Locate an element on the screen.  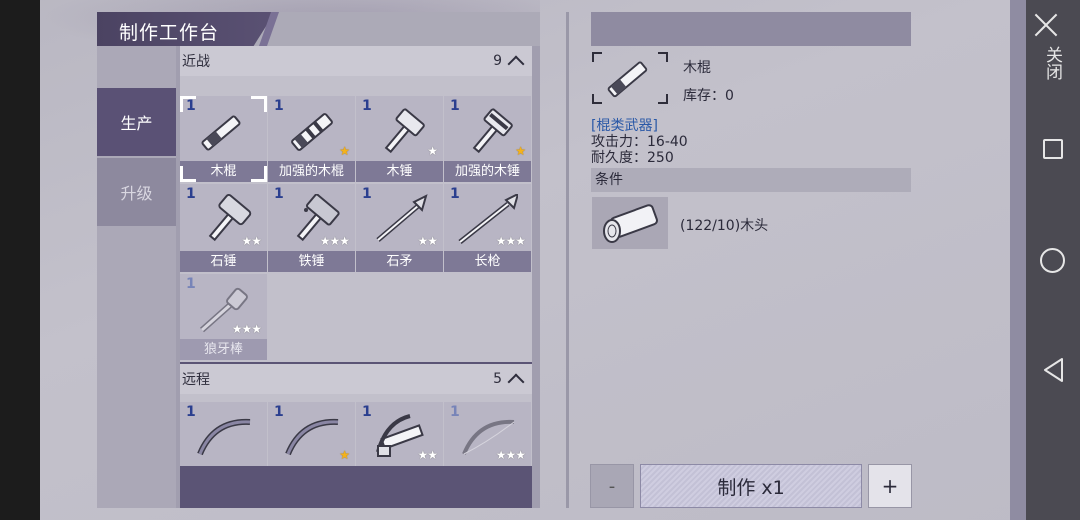
detail-item-name: 木棍 is located at coordinates (697, 68).